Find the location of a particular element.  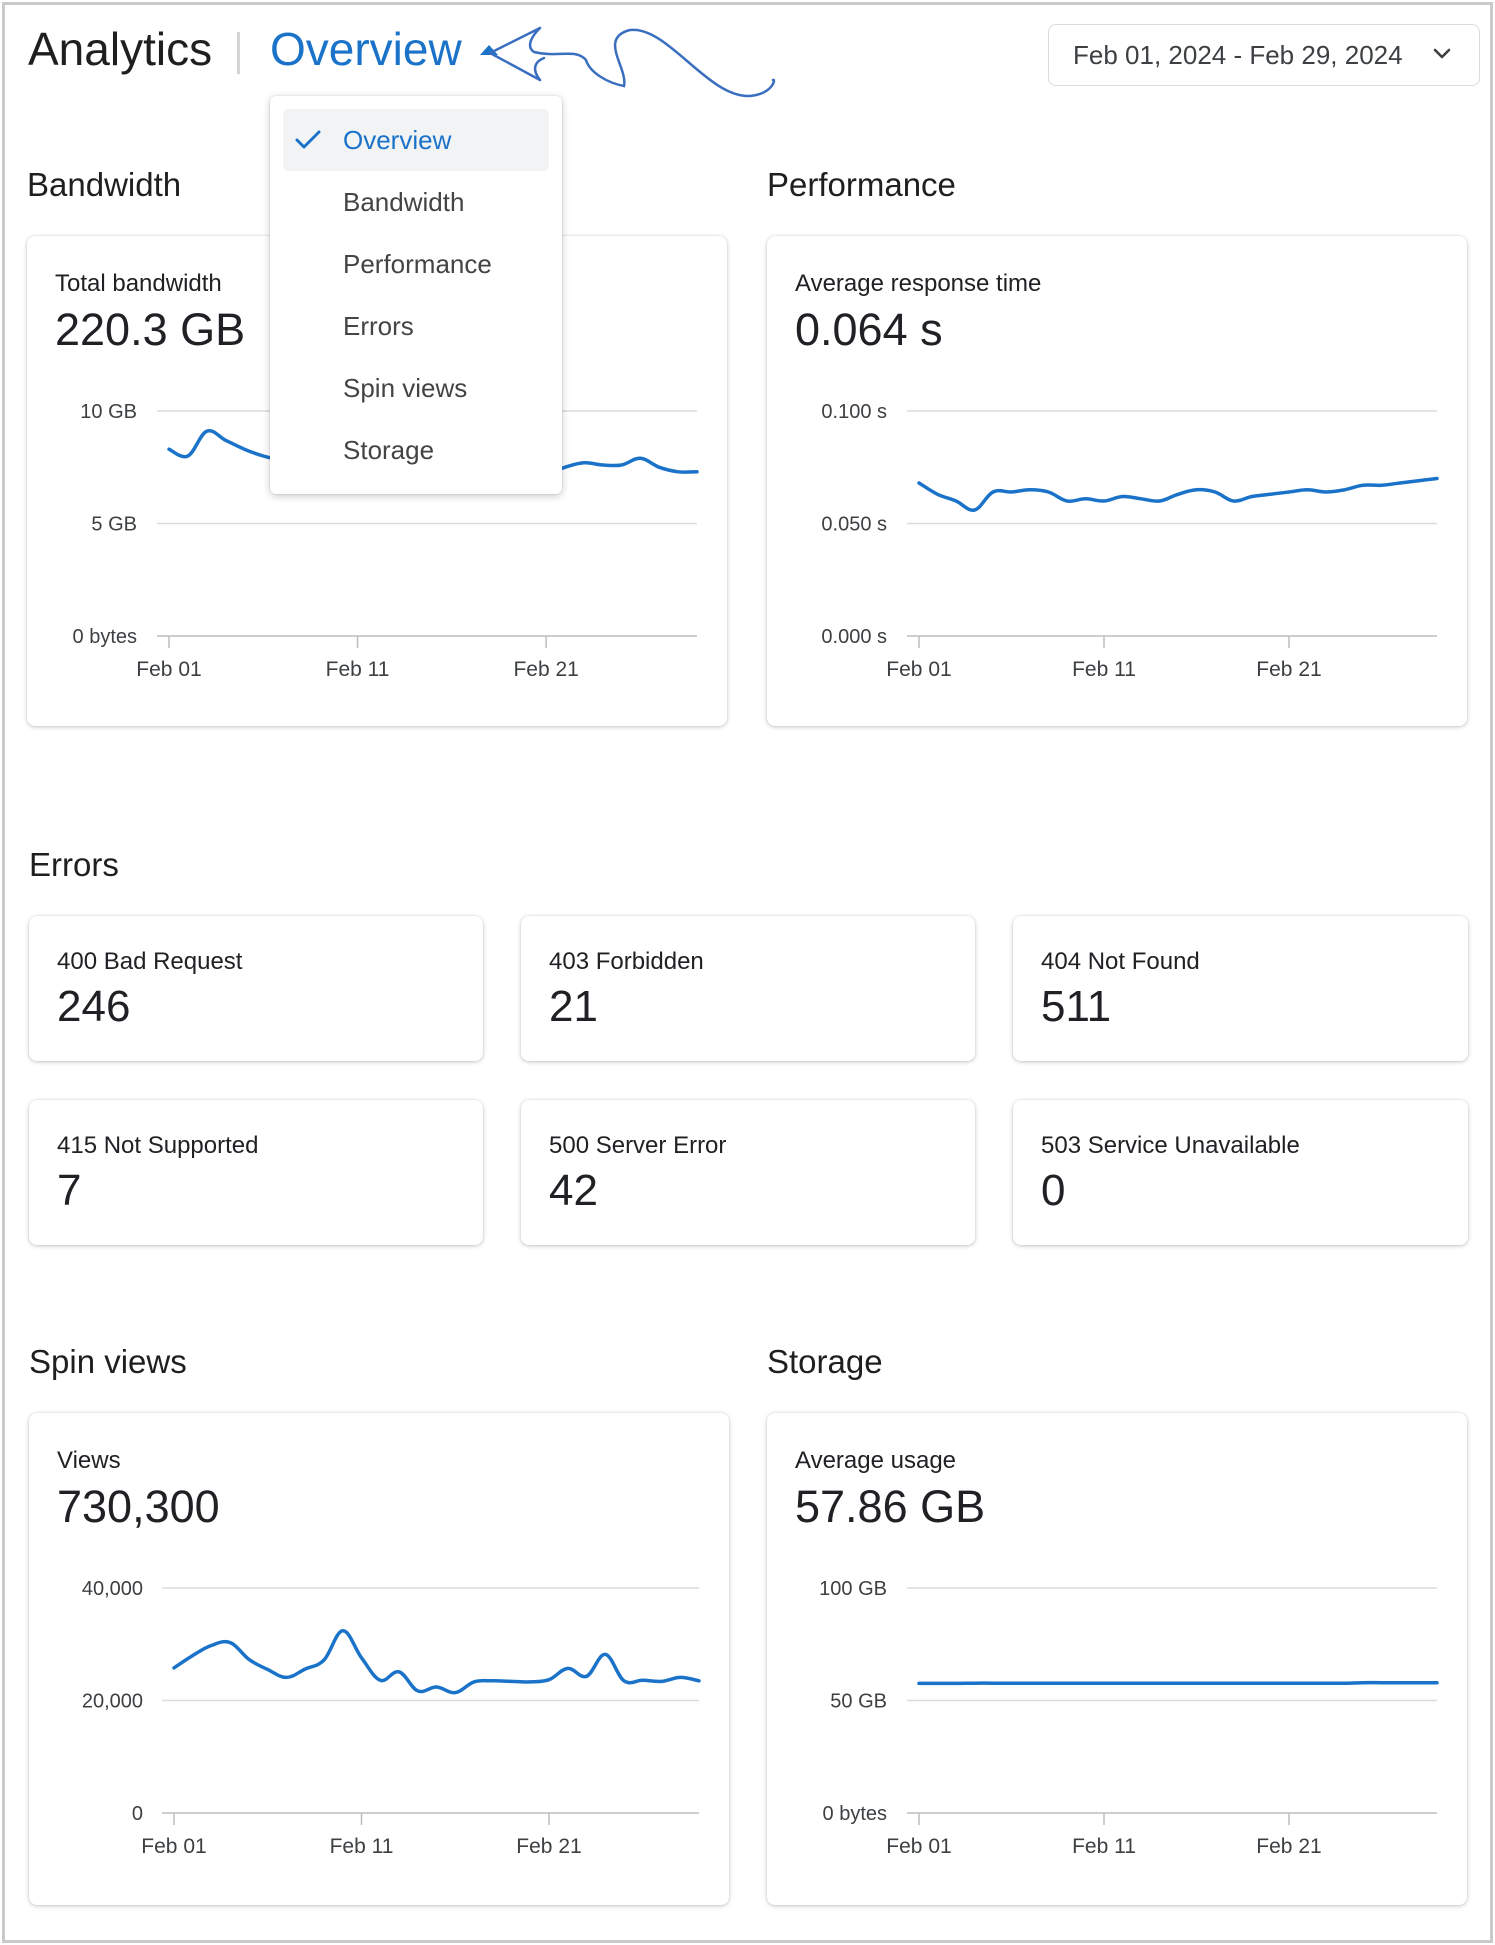

dropdown-item-label: Storage is located at coordinates (389, 449).